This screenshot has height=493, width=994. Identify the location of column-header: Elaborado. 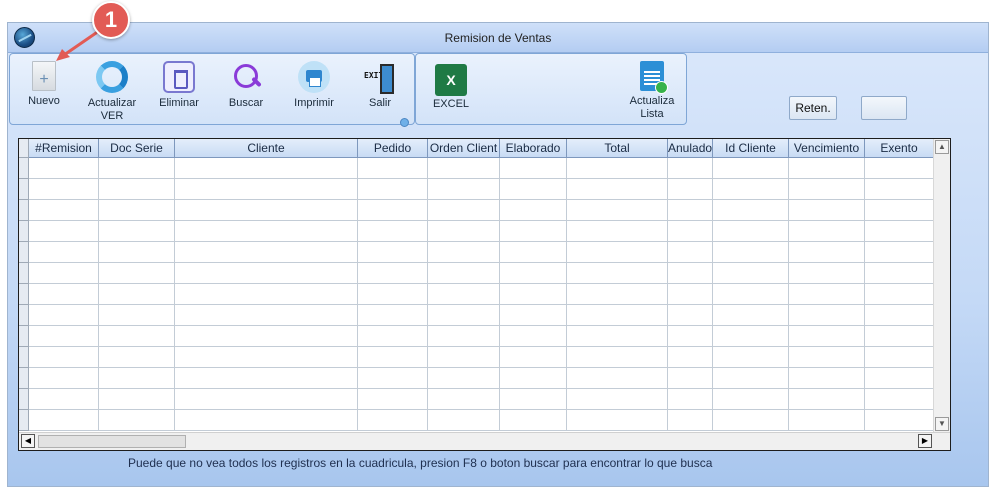
(533, 148).